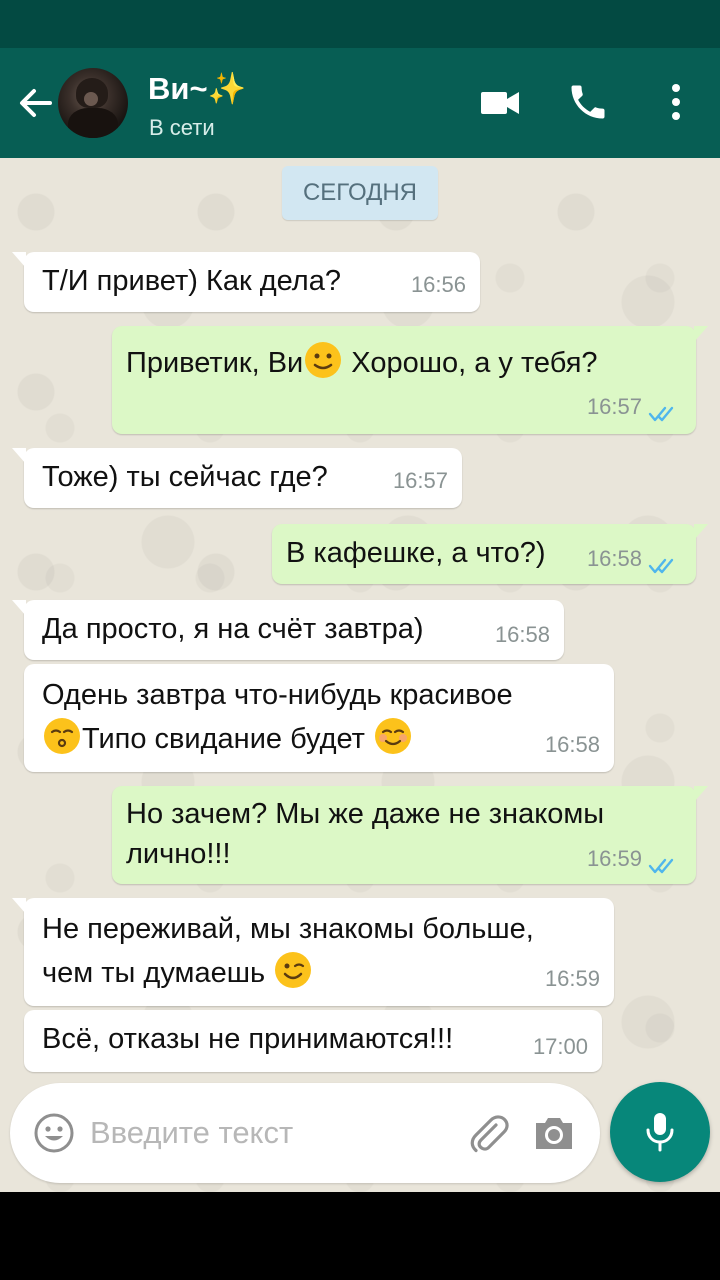 The image size is (720, 1280). I want to click on message-incoming: Всё, отказы не принимаются!!! 17:00, so click(313, 1041).